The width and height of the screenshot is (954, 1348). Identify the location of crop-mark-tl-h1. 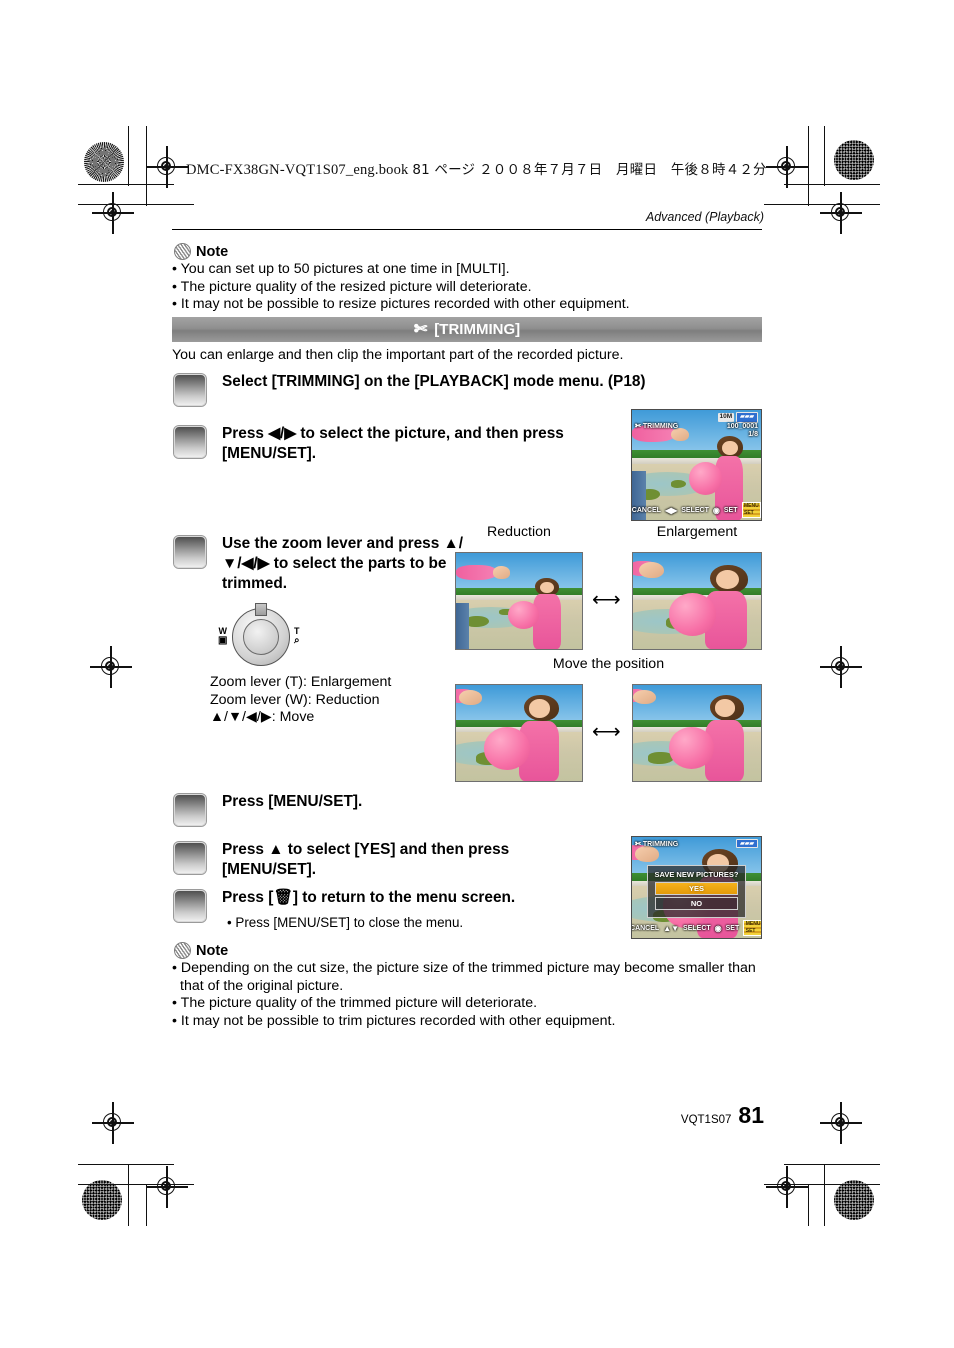
(126, 185).